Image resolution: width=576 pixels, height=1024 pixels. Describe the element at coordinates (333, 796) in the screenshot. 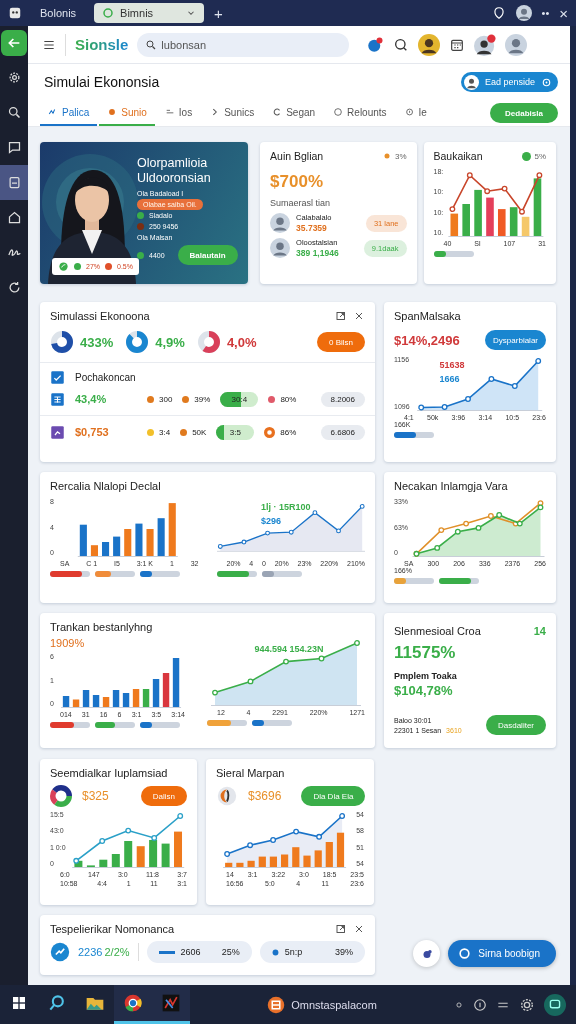

I see `spending-button: Dla Dla Ela` at that location.